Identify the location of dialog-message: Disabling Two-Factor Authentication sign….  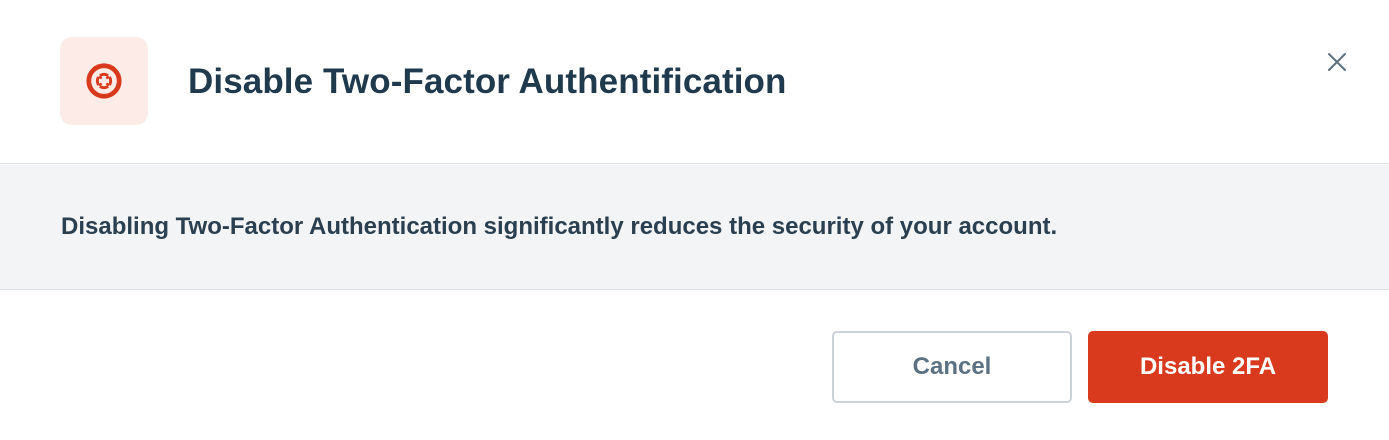
(559, 226).